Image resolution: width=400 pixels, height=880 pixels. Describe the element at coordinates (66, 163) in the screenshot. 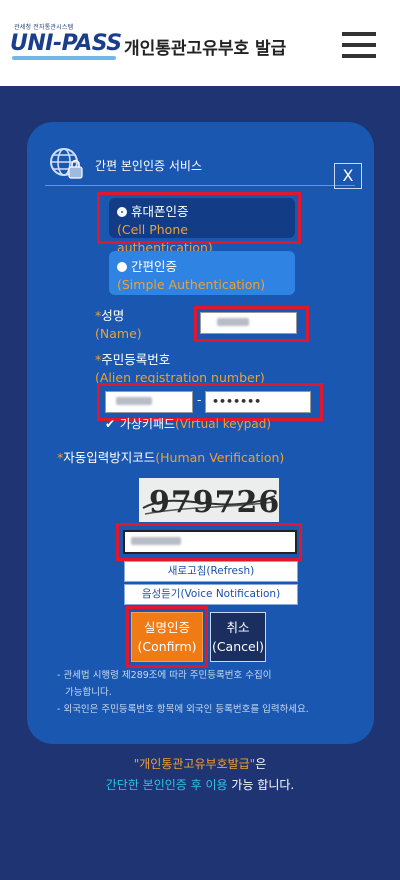

I see `globe-lock-icon` at that location.